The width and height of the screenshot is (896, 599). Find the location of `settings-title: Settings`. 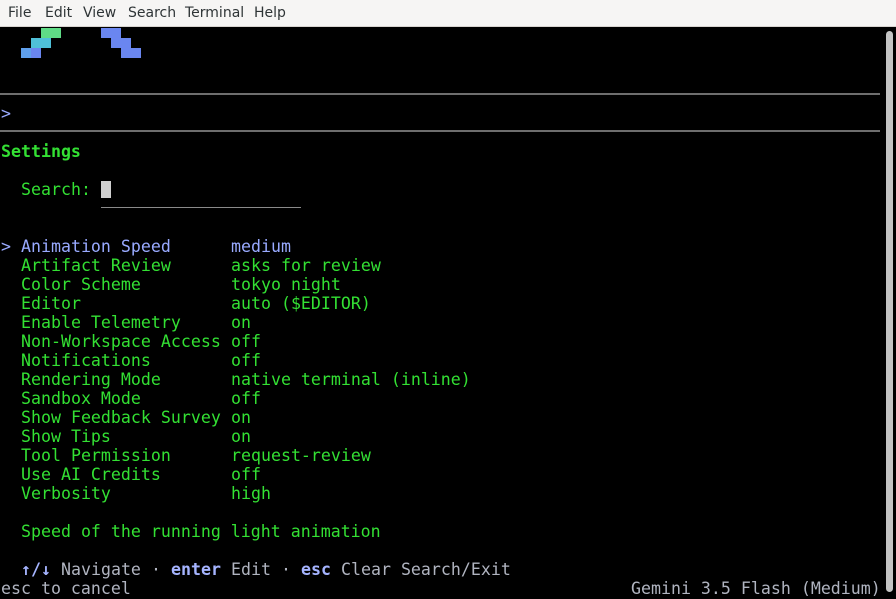

settings-title: Settings is located at coordinates (41, 151).